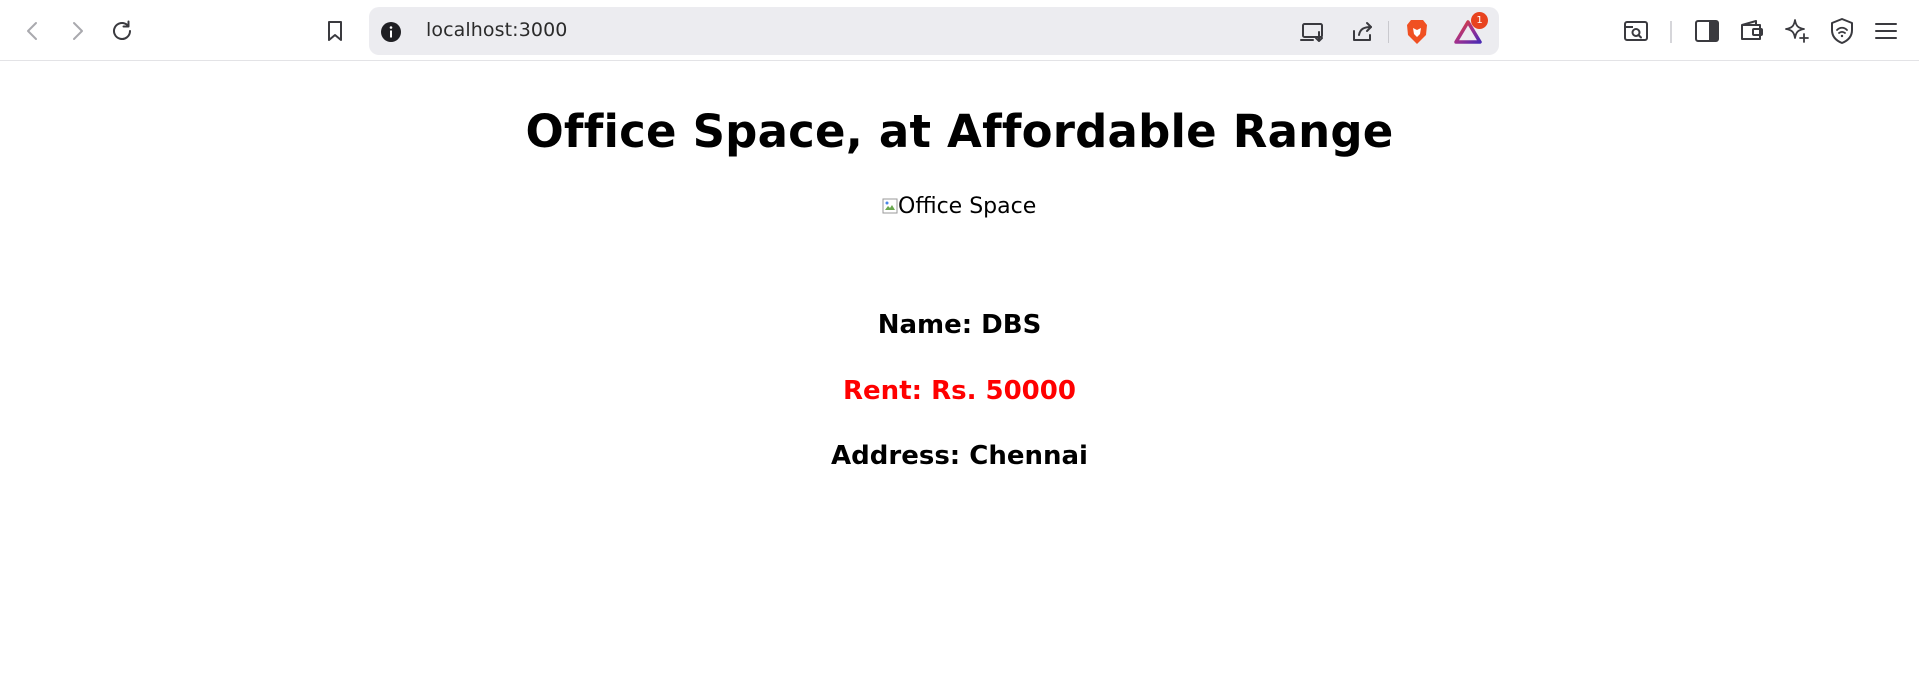 This screenshot has width=1919, height=675. I want to click on sidebar-button, so click(1707, 31).